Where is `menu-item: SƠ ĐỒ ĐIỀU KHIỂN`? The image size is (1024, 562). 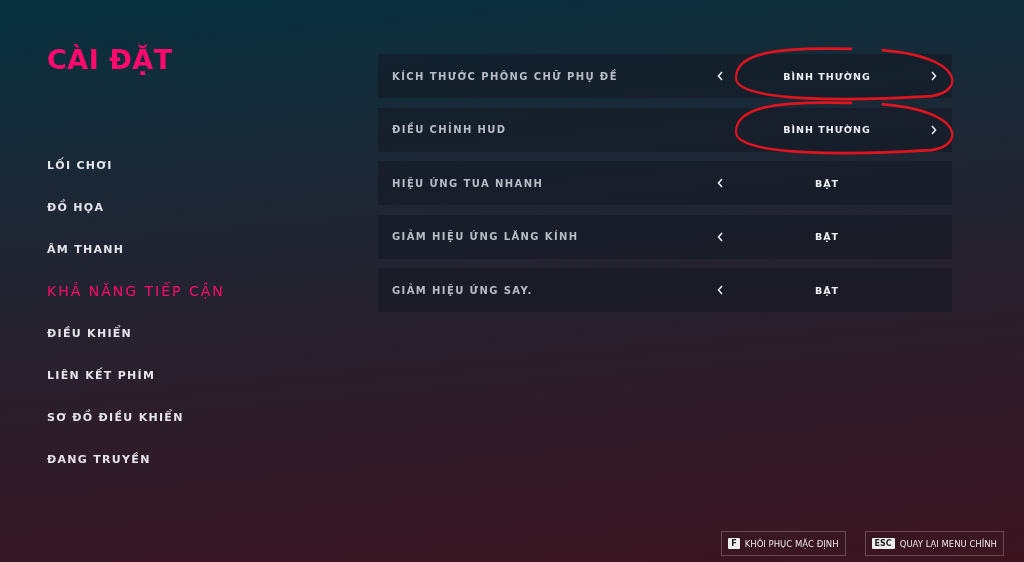
menu-item: SƠ ĐỒ ĐIỀU KHIỂN is located at coordinates (115, 417).